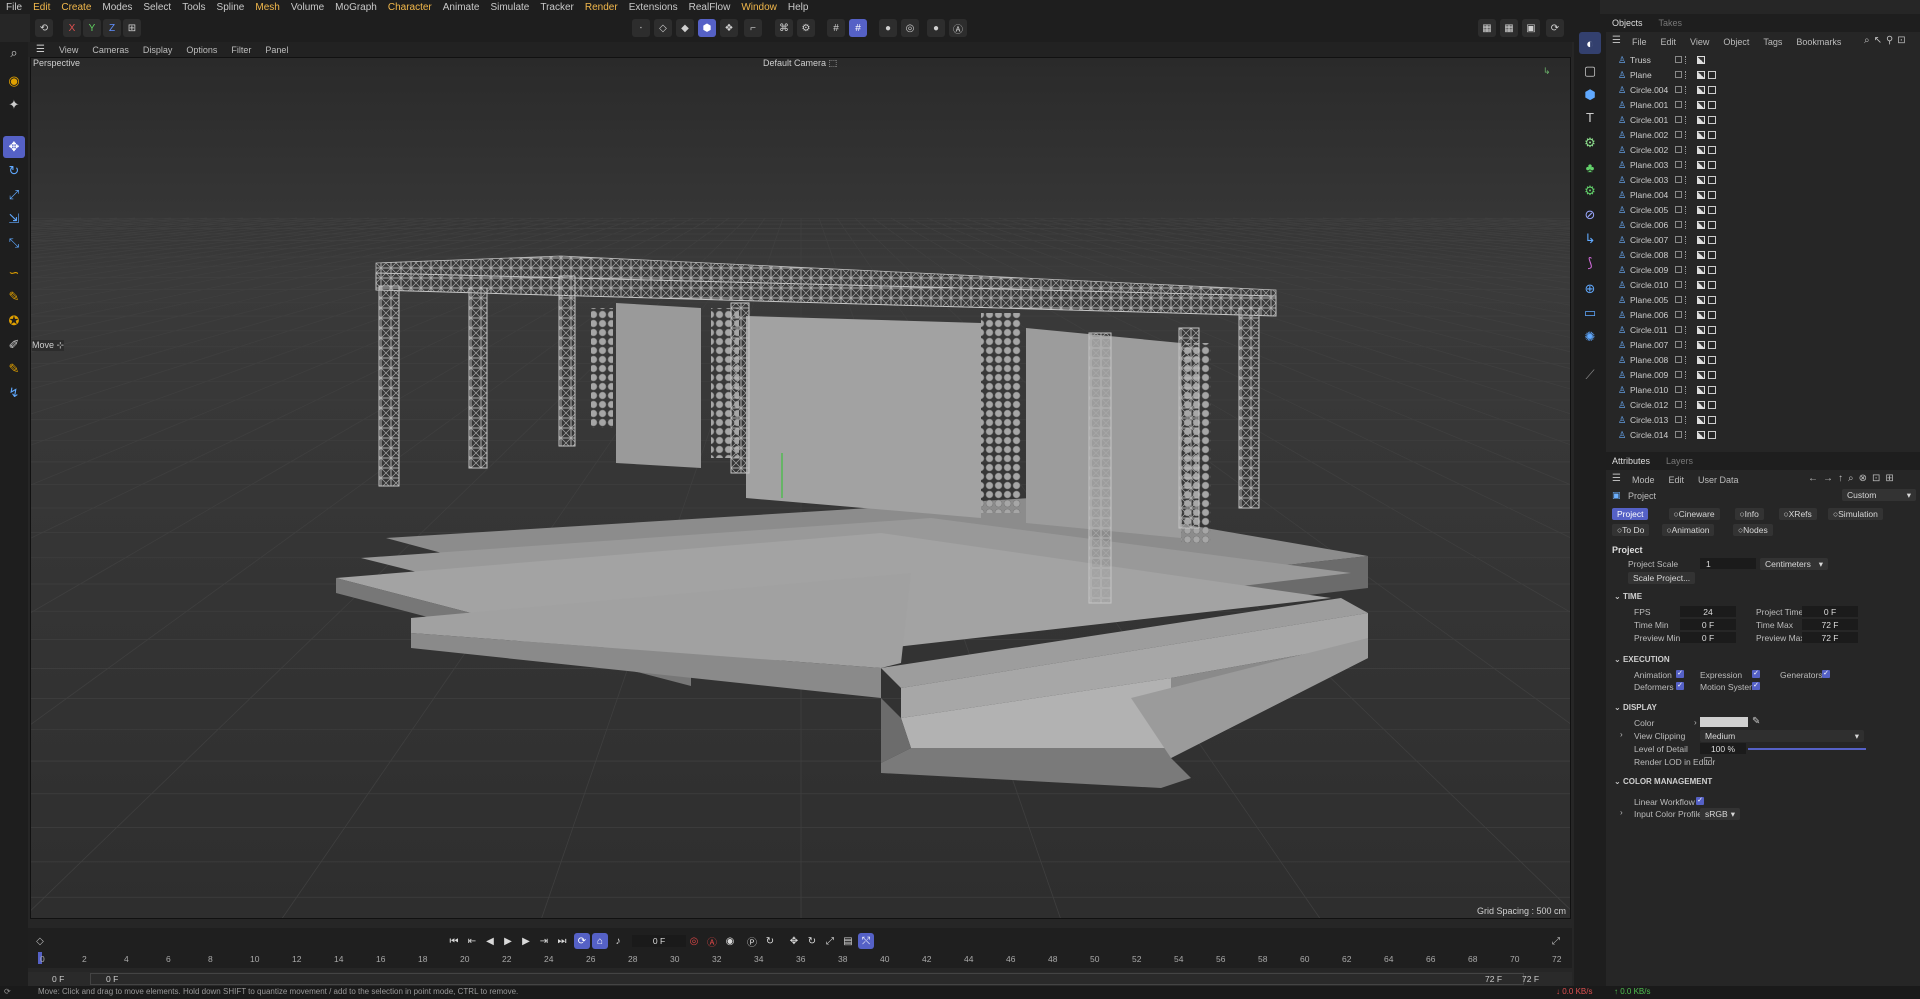  I want to click on project-scale-unit-dropdown: Centimeters ▾, so click(1794, 564).